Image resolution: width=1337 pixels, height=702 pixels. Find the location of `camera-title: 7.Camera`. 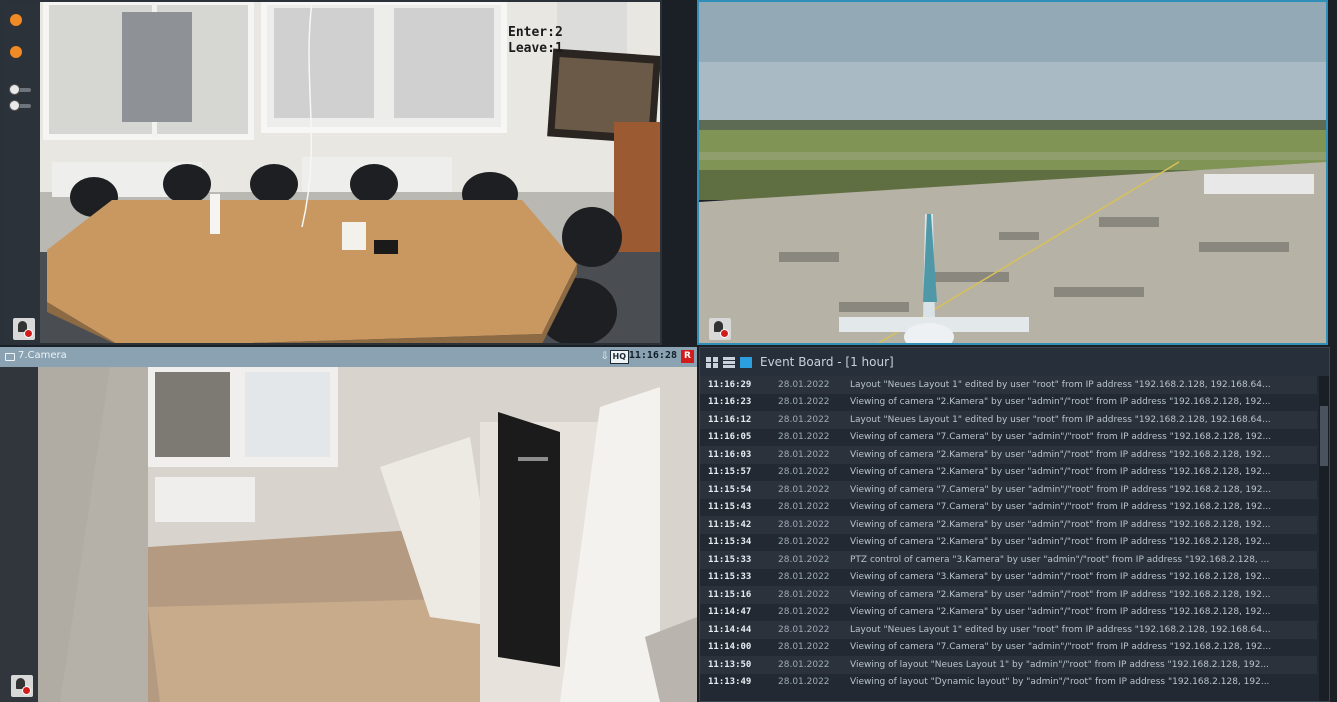

camera-title: 7.Camera is located at coordinates (42, 355).